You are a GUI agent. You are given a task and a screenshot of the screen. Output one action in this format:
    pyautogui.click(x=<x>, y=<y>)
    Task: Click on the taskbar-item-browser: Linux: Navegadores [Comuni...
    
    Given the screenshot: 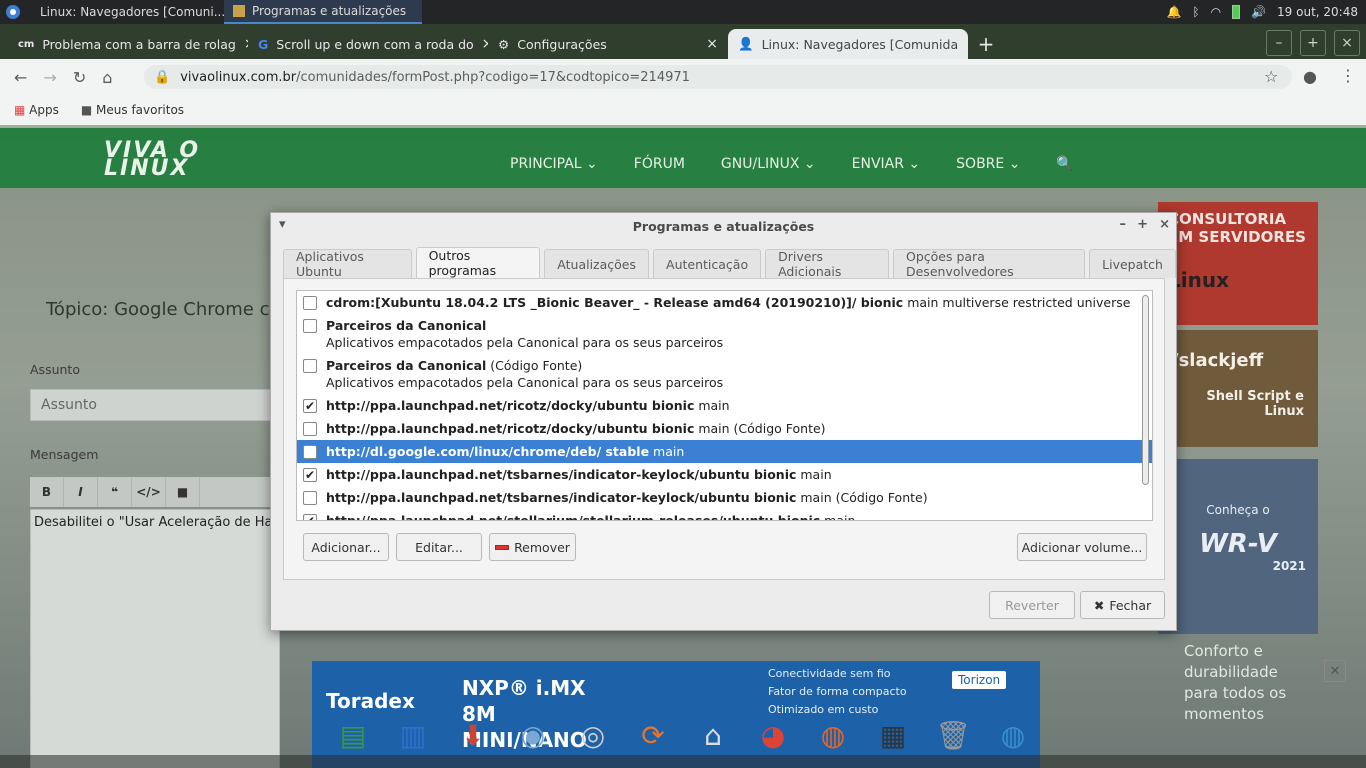 What is the action you would take?
    pyautogui.click(x=125, y=12)
    